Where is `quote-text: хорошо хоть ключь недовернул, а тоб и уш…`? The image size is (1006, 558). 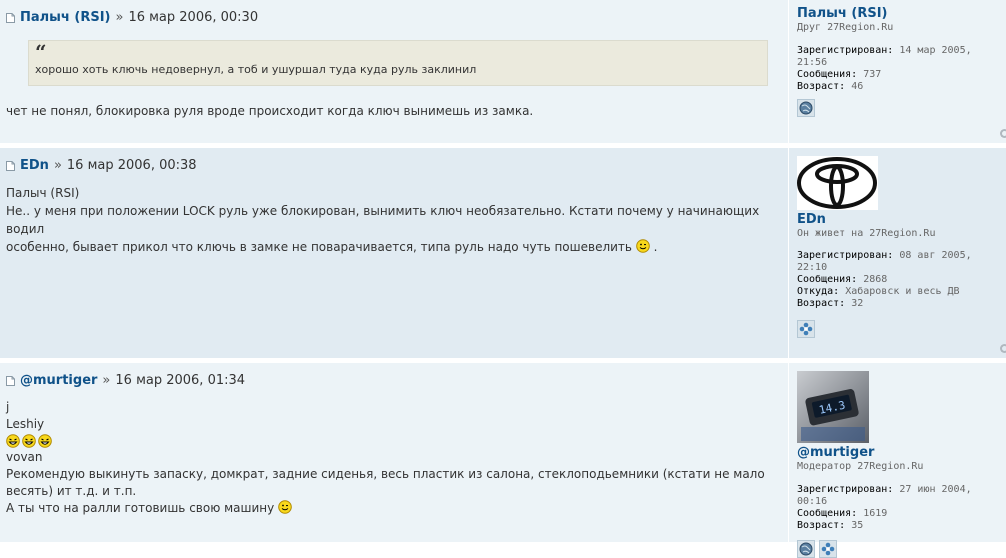
quote-text: хорошо хоть ключь недовернул, а тоб и уш… is located at coordinates (256, 69).